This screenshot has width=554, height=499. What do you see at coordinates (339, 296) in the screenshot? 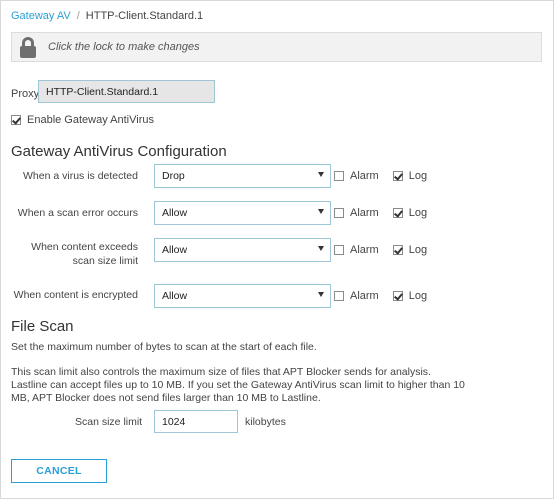
I see `encrypted-alarm-checkbox` at bounding box center [339, 296].